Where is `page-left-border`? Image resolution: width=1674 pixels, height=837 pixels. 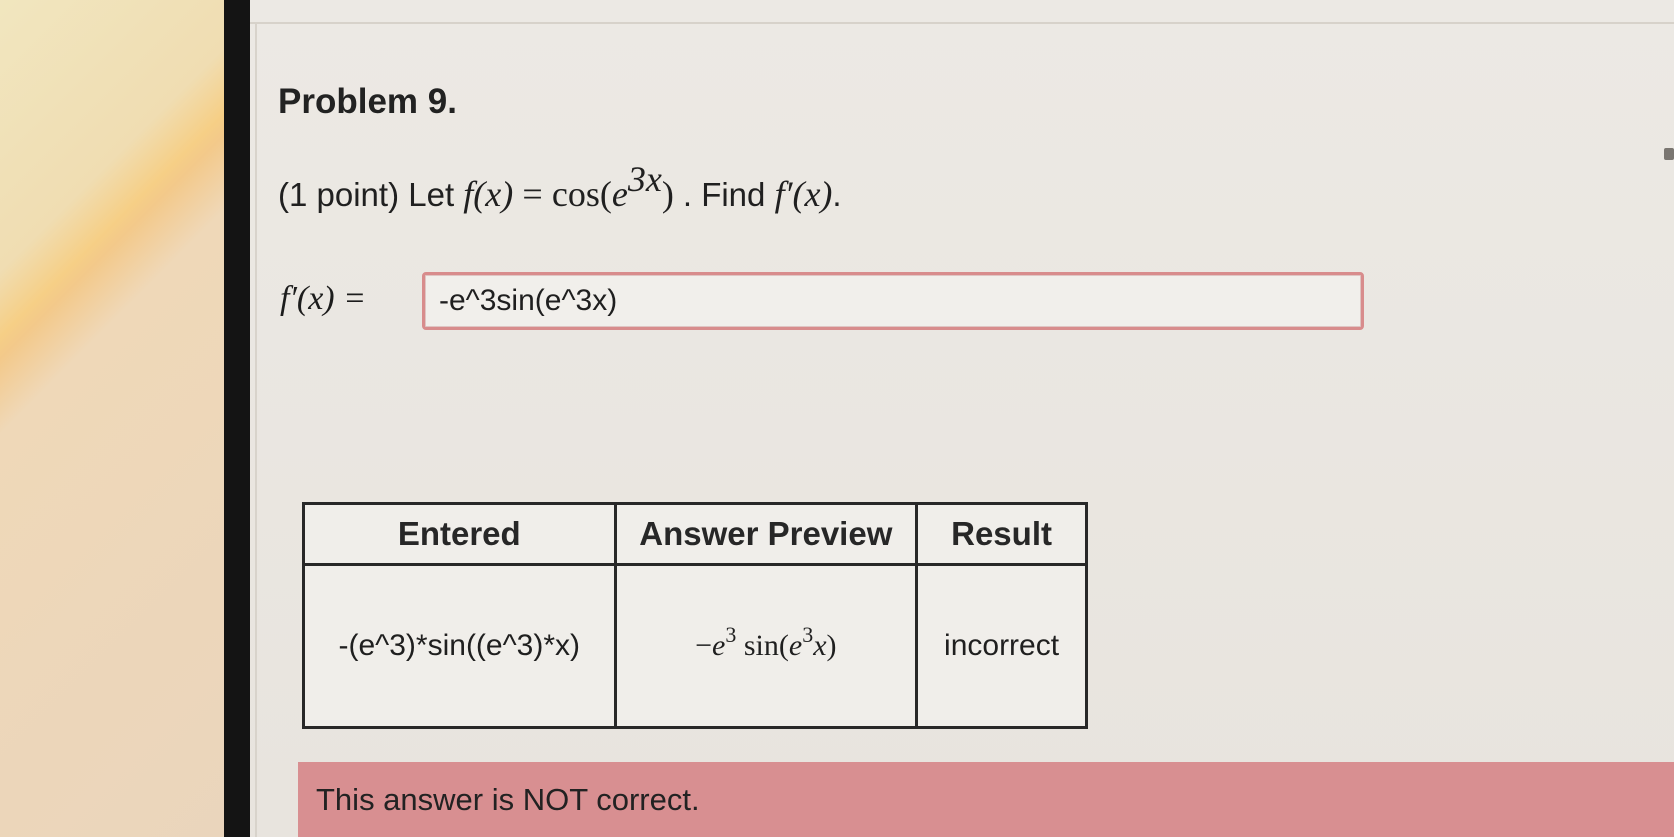
page-left-border is located at coordinates (256, 430).